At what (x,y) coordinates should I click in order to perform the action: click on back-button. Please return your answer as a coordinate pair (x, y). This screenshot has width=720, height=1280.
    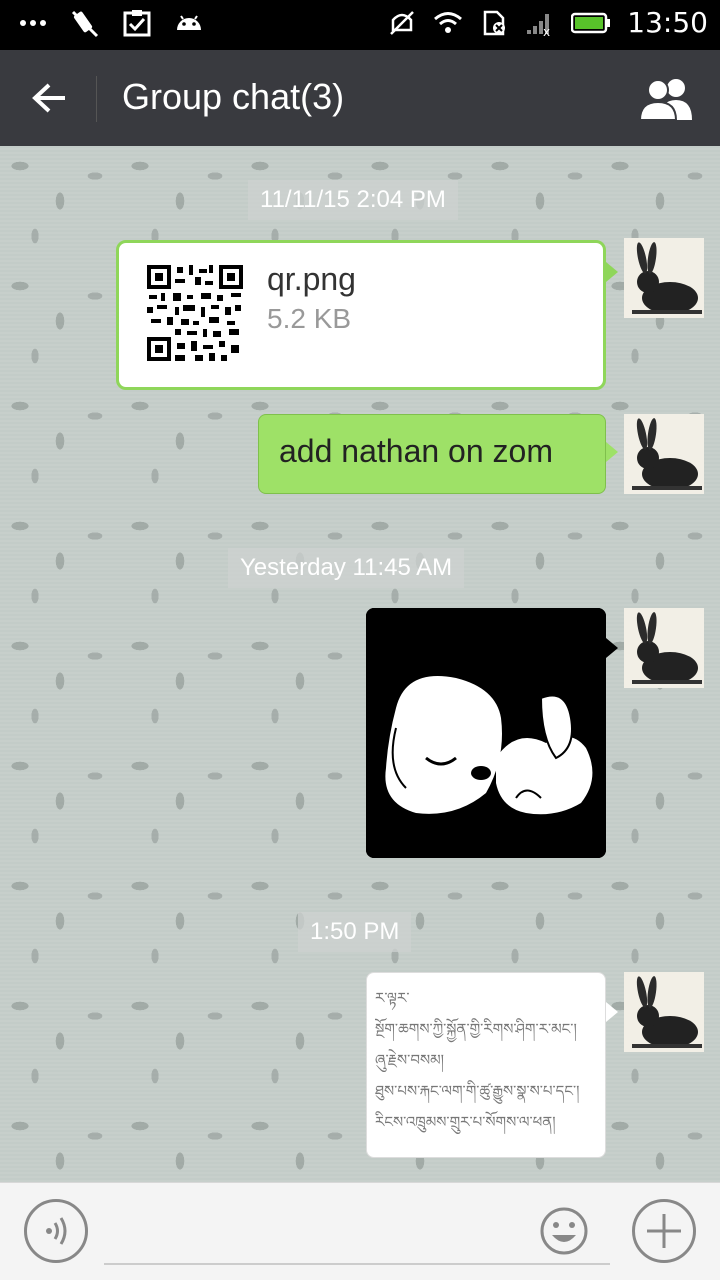
    Looking at the image, I should click on (49, 98).